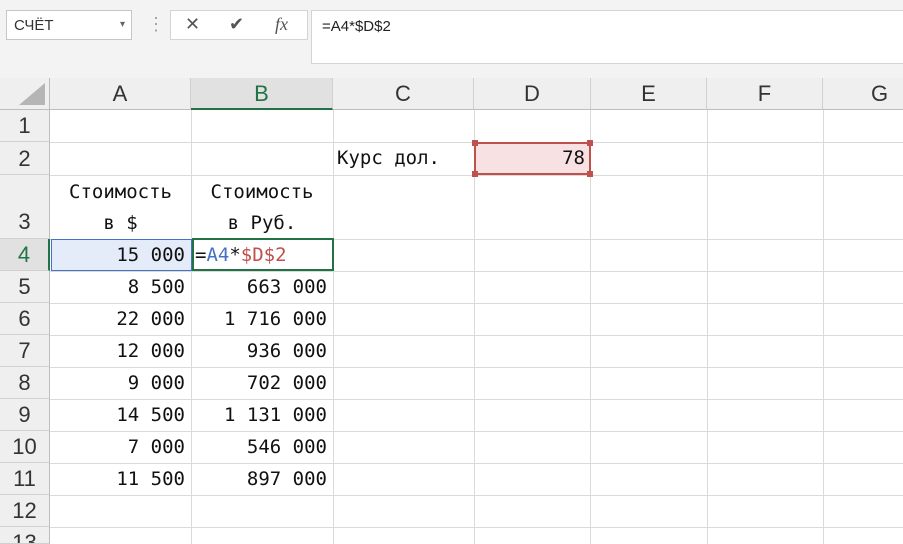 The width and height of the screenshot is (903, 544). Describe the element at coordinates (120, 351) in the screenshot. I see `cell-a7: 12 000` at that location.